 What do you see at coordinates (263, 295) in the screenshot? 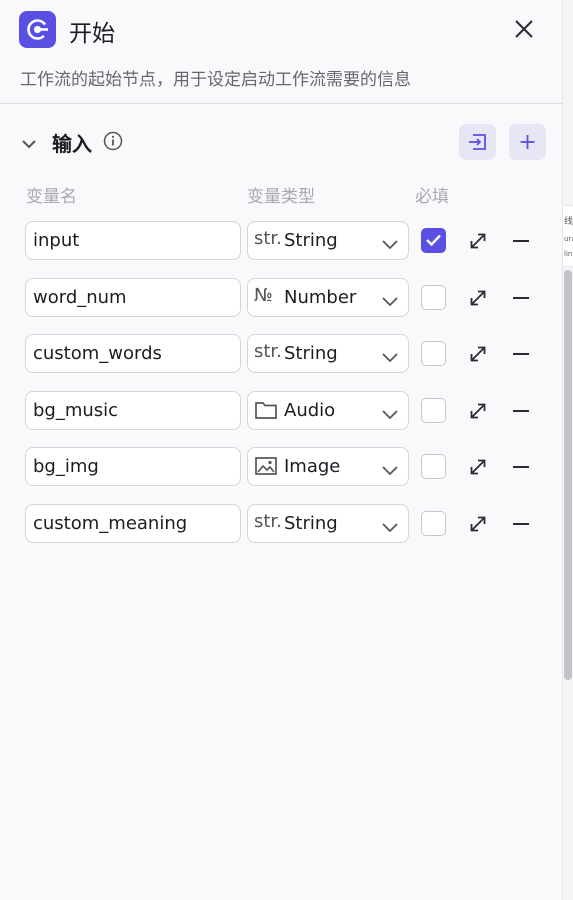
I see `type-icon: №` at bounding box center [263, 295].